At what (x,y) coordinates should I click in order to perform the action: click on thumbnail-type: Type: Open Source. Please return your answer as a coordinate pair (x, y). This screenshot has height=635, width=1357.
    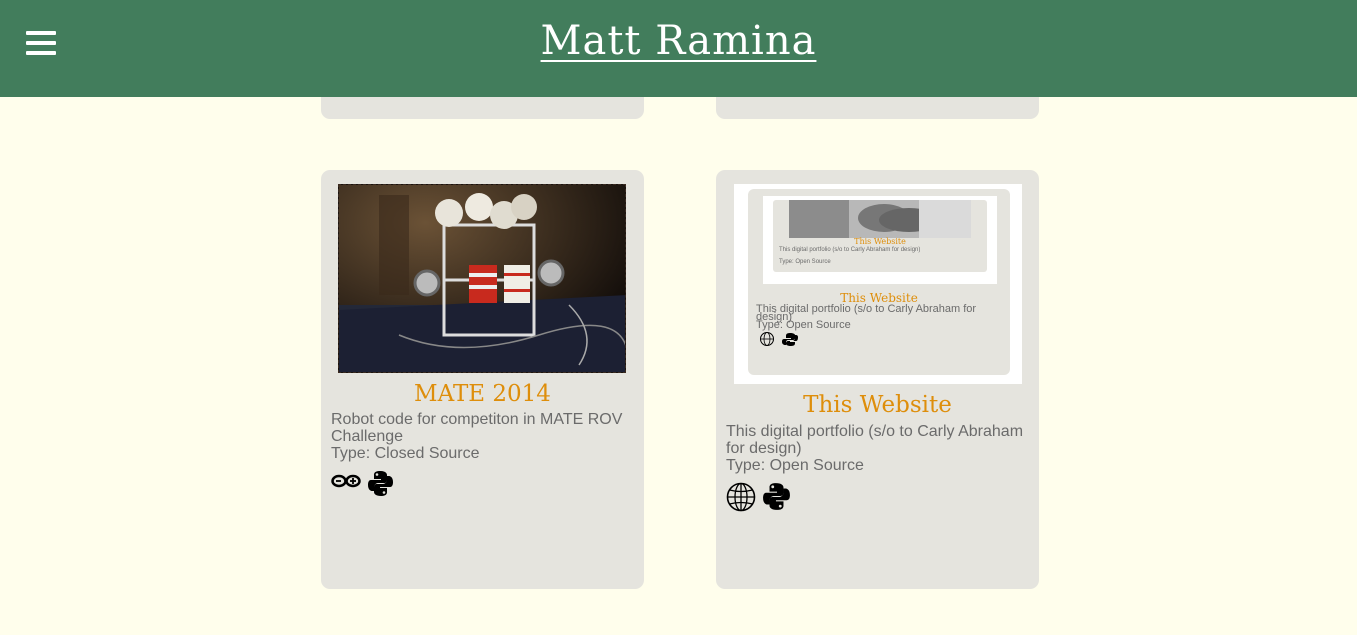
    Looking at the image, I should click on (803, 325).